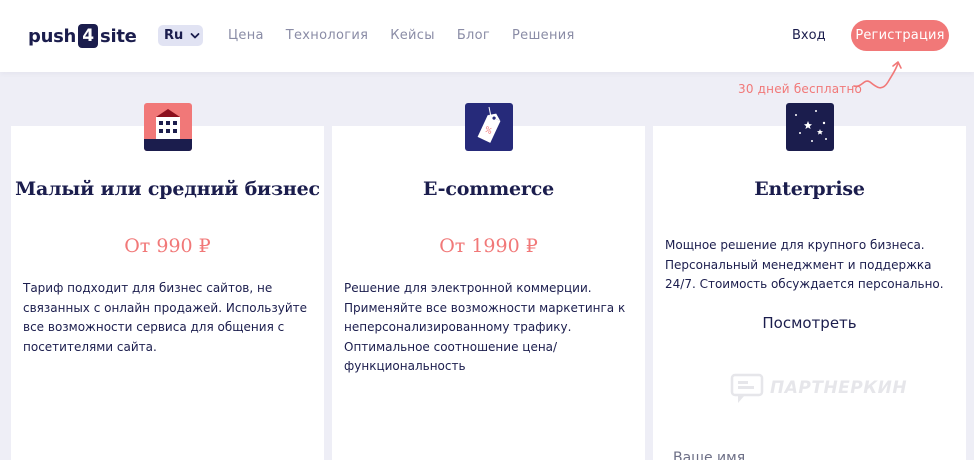  I want to click on plan-price: От 990 ₽, so click(167, 246).